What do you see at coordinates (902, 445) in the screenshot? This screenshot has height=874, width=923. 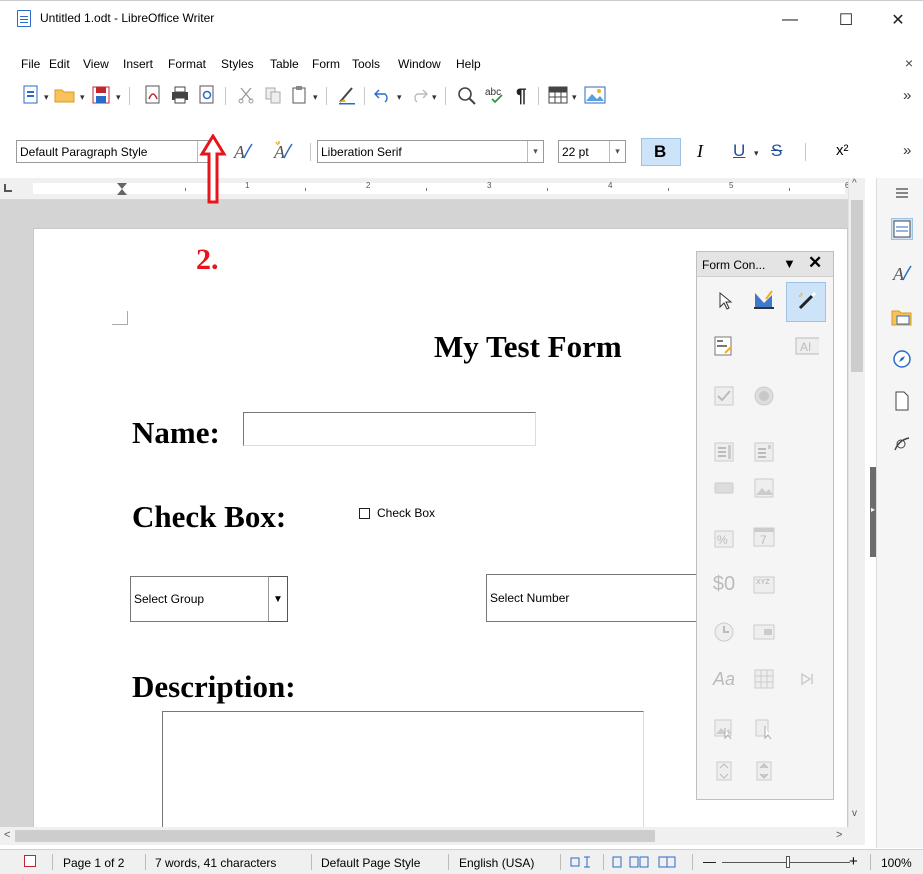 I see `manage-changes-icon` at bounding box center [902, 445].